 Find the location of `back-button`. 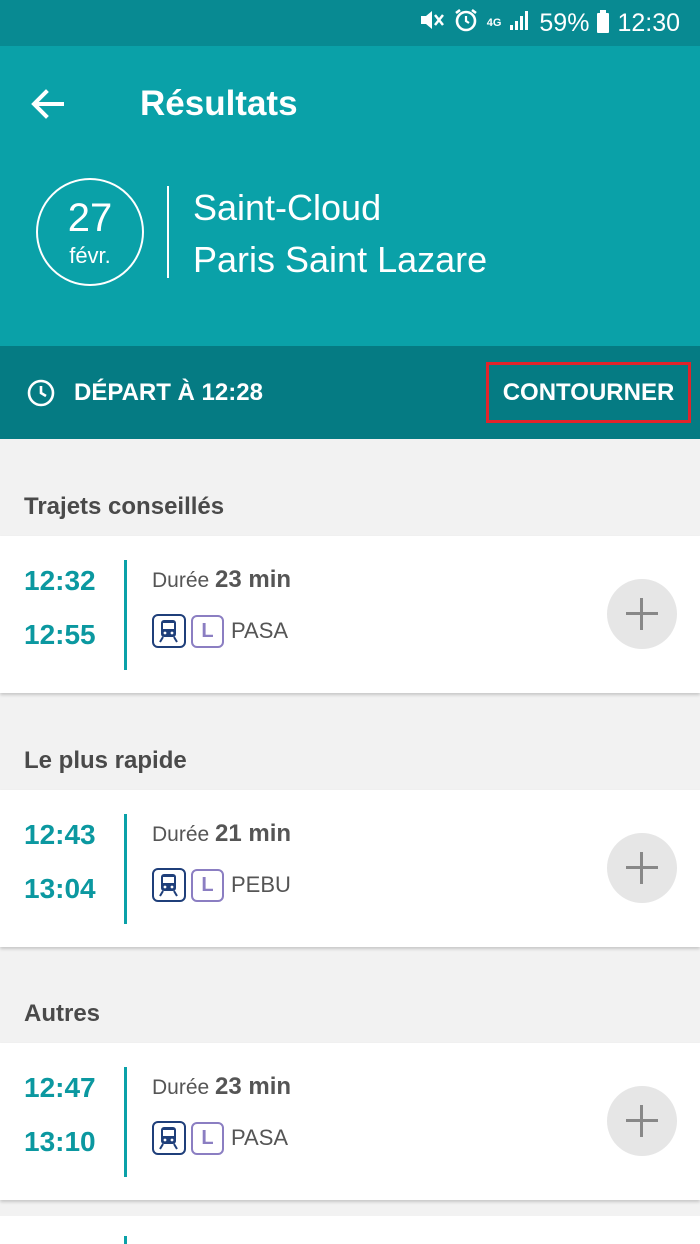

back-button is located at coordinates (48, 104).